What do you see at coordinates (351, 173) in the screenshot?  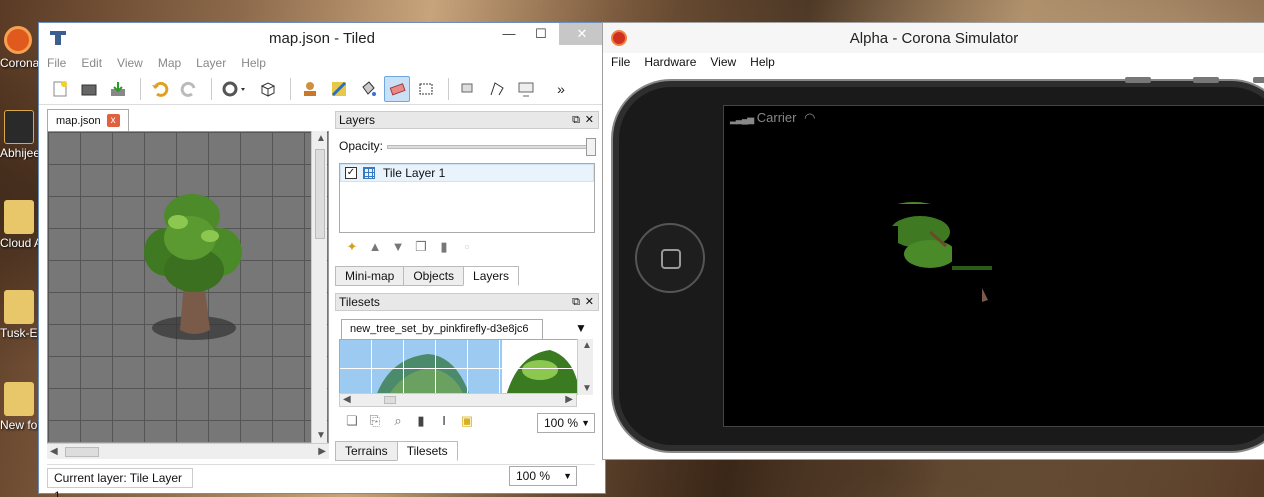 I see `layer-visibility-checkbox: ✓` at bounding box center [351, 173].